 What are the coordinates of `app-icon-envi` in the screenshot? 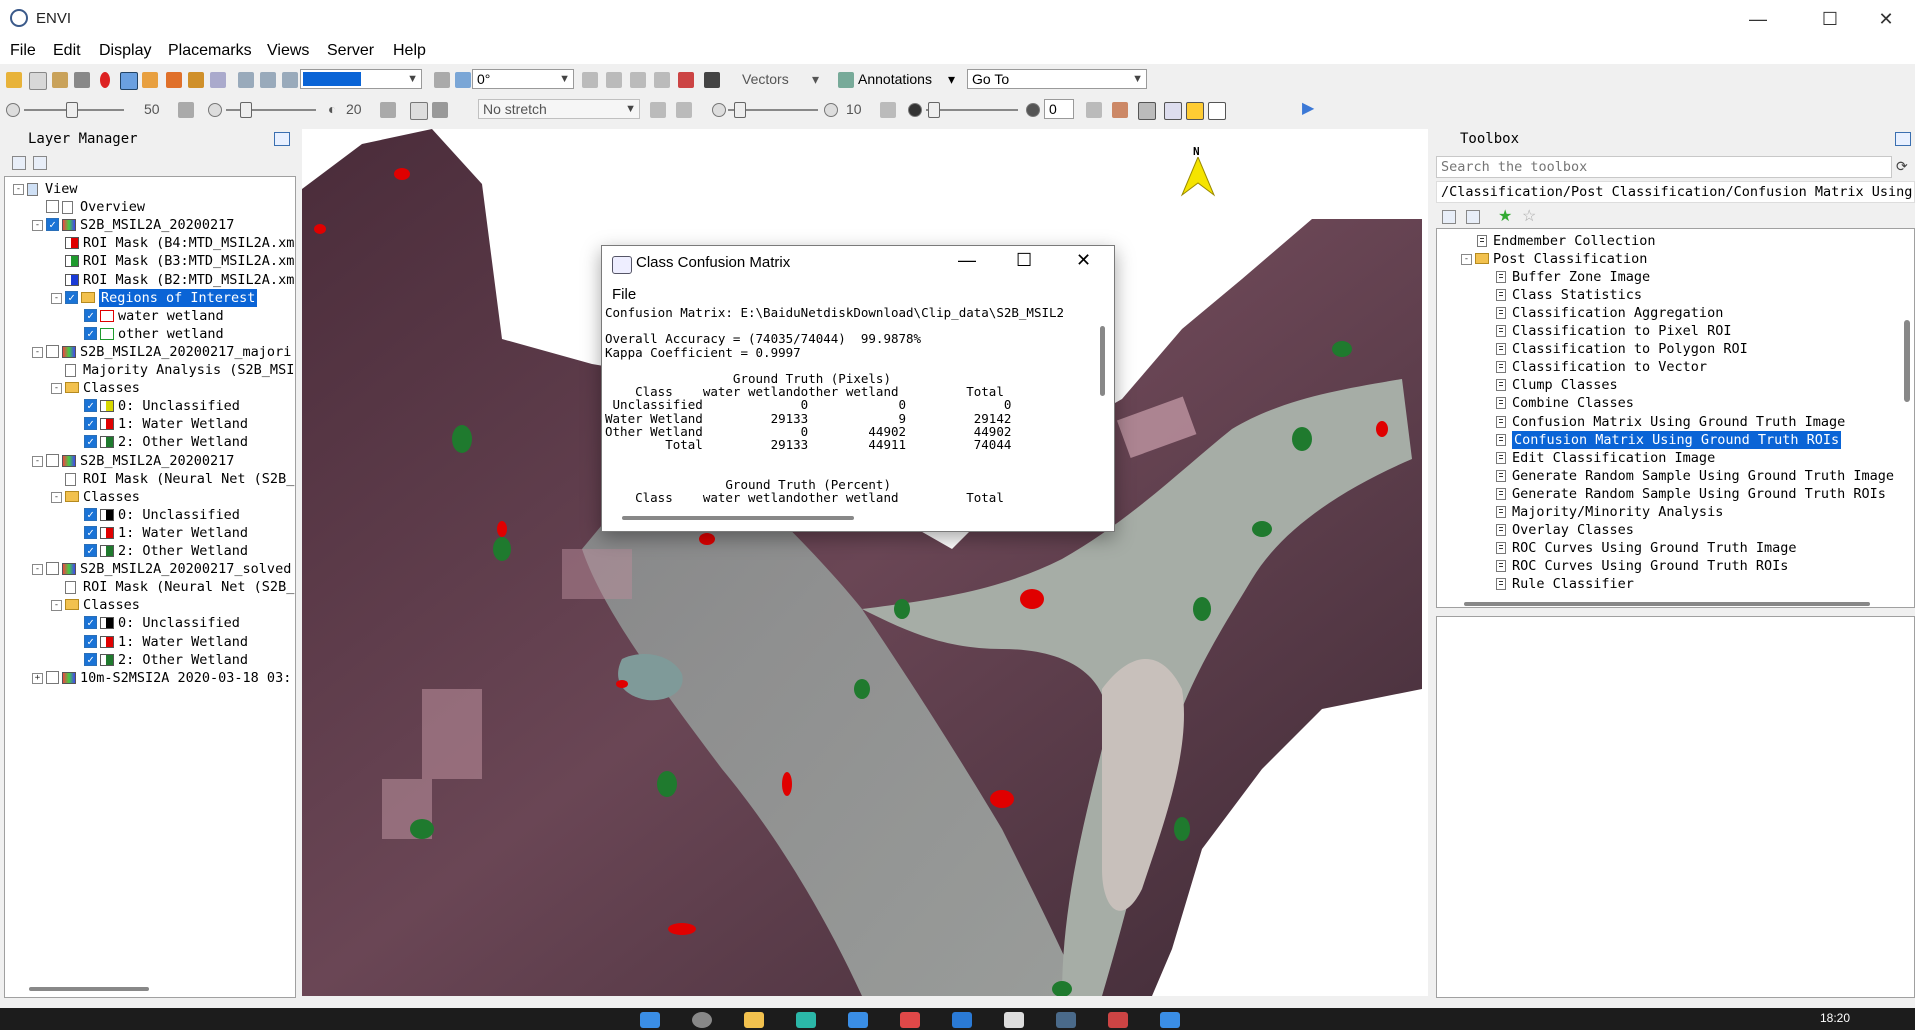 It's located at (1066, 1020).